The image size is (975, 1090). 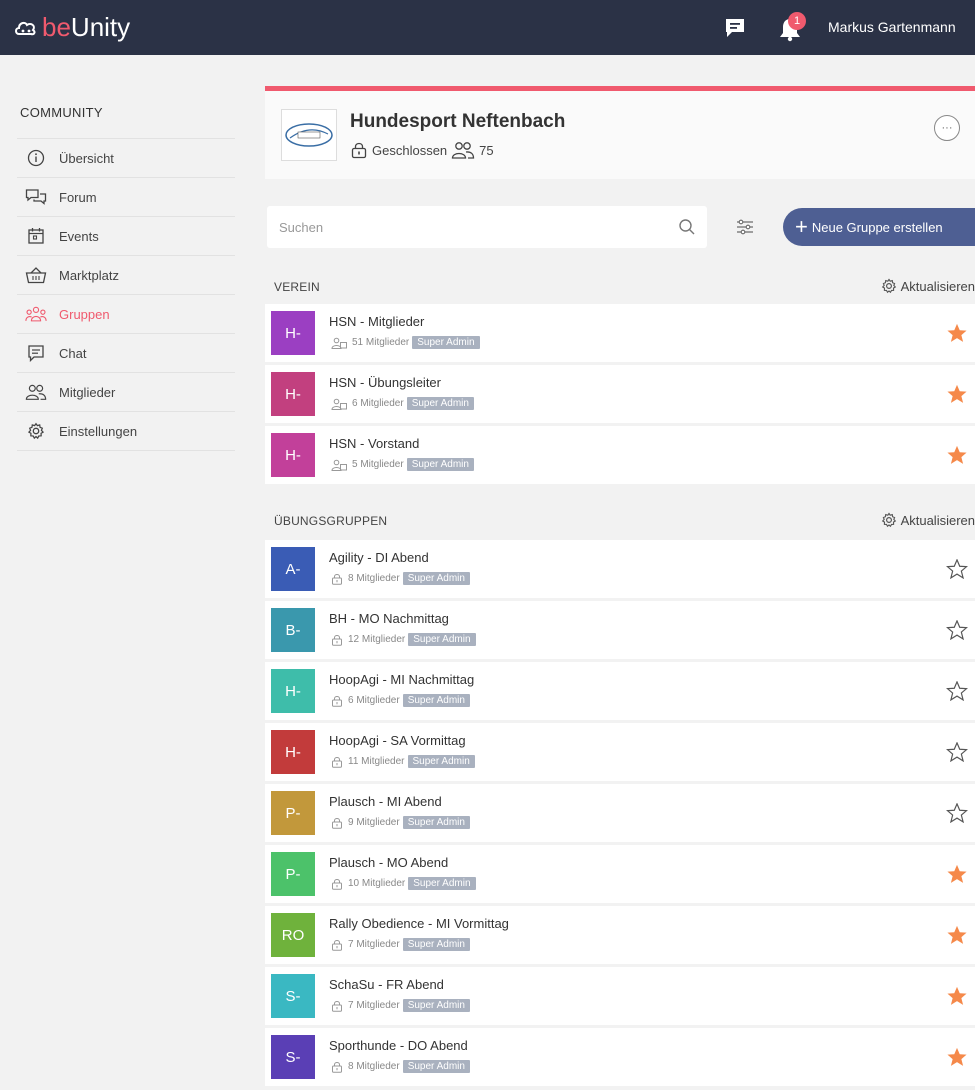 I want to click on group-avatar: B-, so click(x=293, y=630).